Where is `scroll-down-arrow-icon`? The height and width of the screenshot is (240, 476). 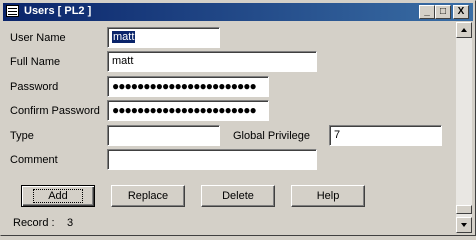 scroll-down-arrow-icon is located at coordinates (464, 225).